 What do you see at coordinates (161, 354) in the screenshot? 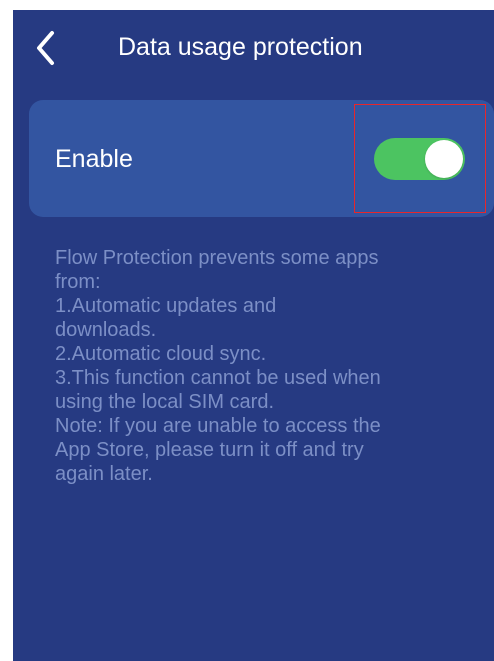
I see `description-line: 2.Automatic cloud sync.` at bounding box center [161, 354].